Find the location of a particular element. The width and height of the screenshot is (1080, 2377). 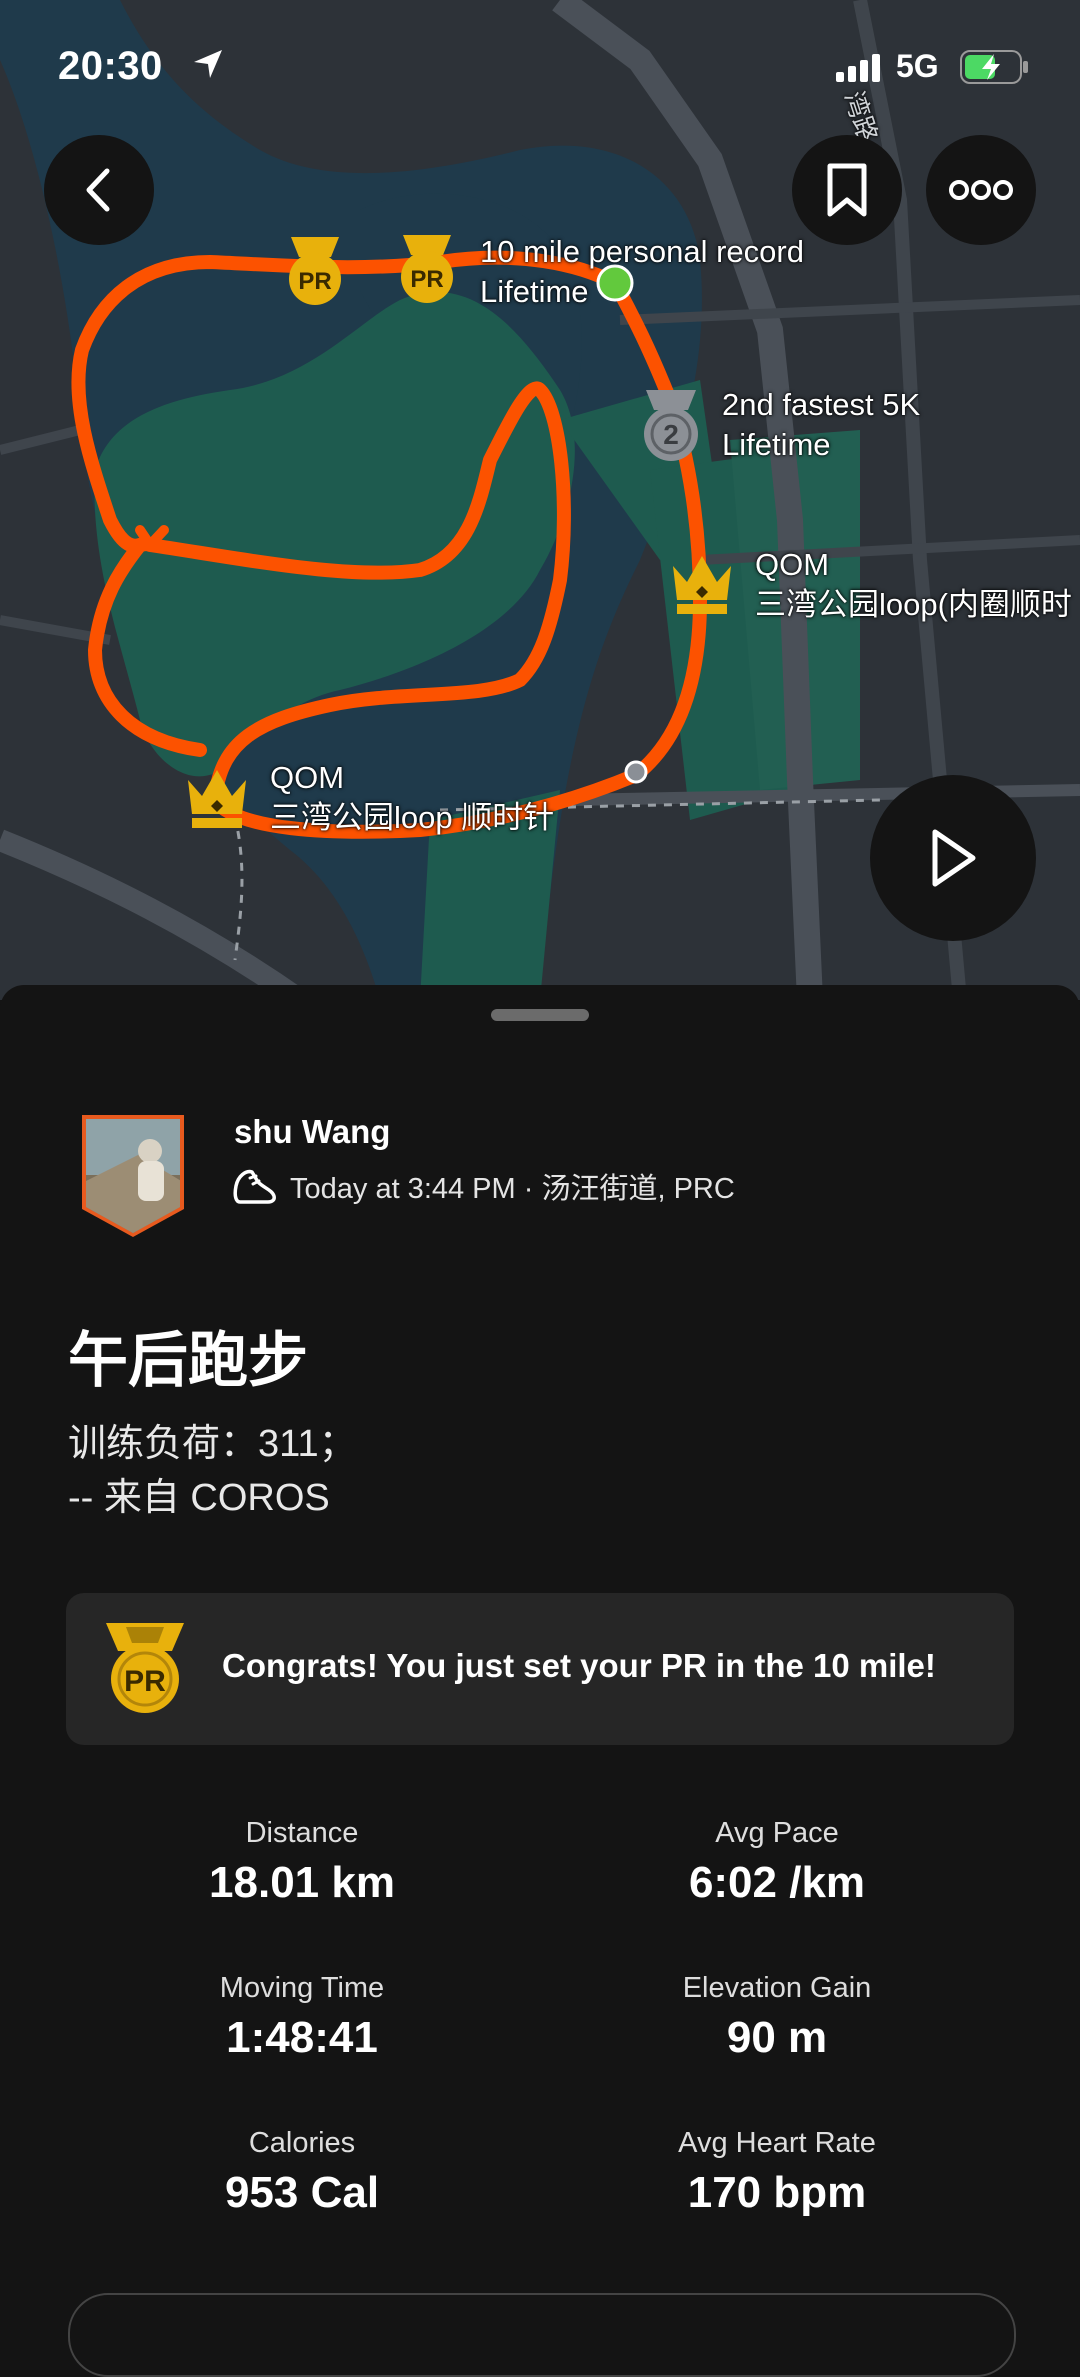

sheet-grabber is located at coordinates (540, 1015).